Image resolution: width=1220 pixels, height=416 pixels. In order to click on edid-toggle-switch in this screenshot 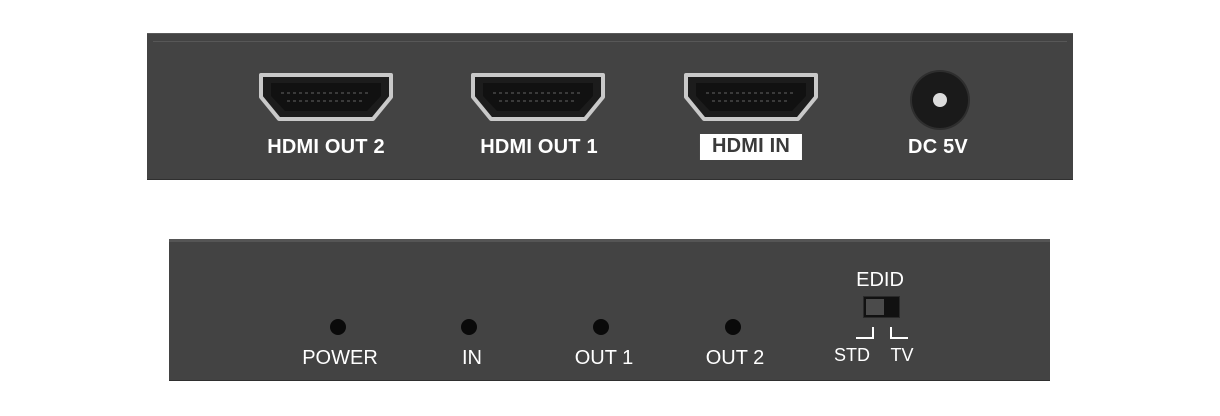, I will do `click(881, 307)`.